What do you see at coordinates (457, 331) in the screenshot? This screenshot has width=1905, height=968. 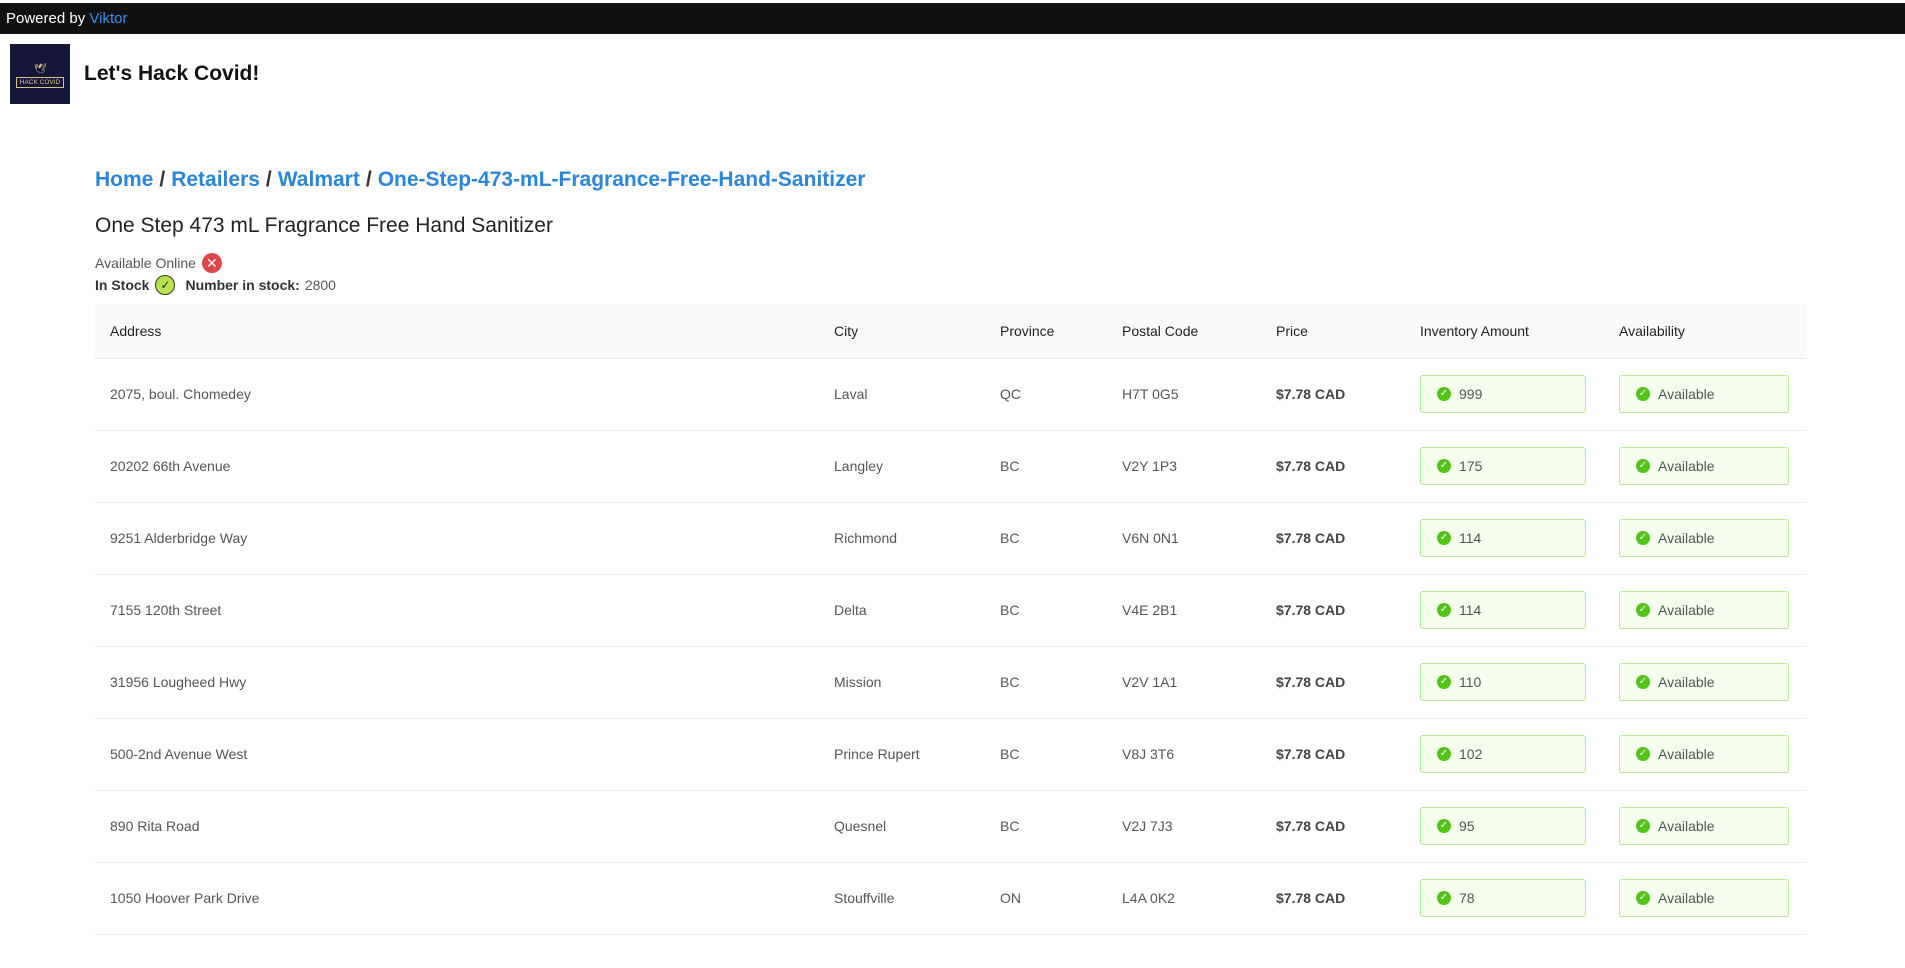 I see `column-header-address: Address` at bounding box center [457, 331].